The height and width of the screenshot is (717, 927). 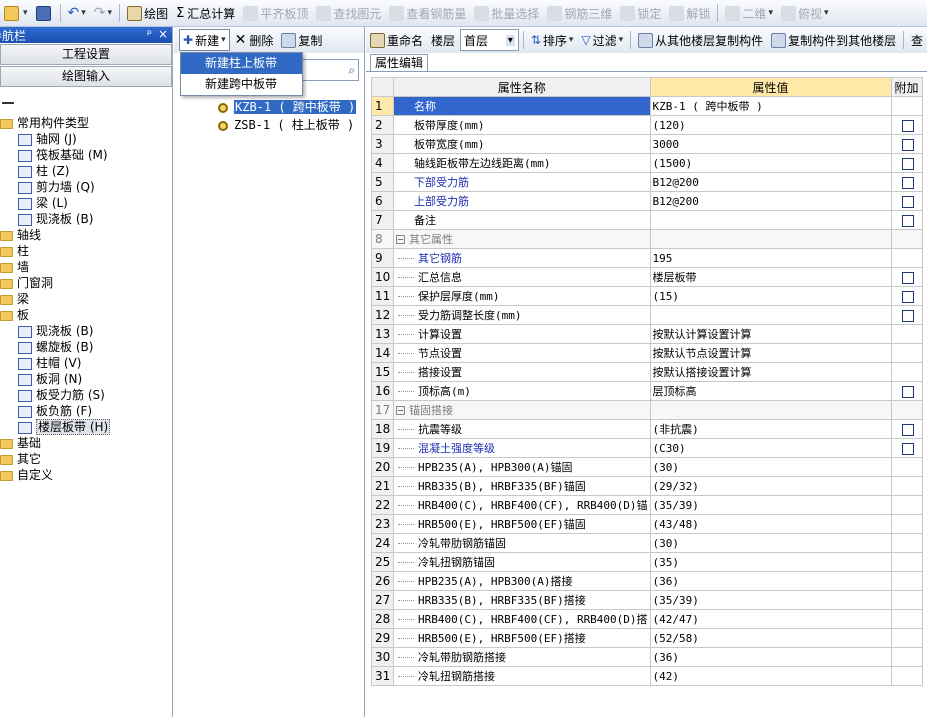 What do you see at coordinates (86, 379) in the screenshot?
I see `tree-item-plate: 板洞 (N)` at bounding box center [86, 379].